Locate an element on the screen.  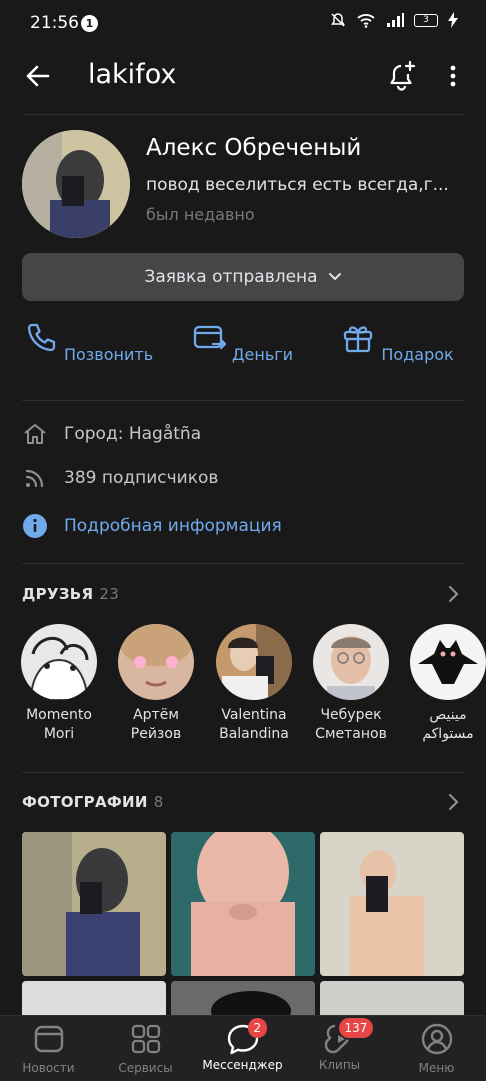
messenger-icon-wrap: 2 is located at coordinates (247, 1037).